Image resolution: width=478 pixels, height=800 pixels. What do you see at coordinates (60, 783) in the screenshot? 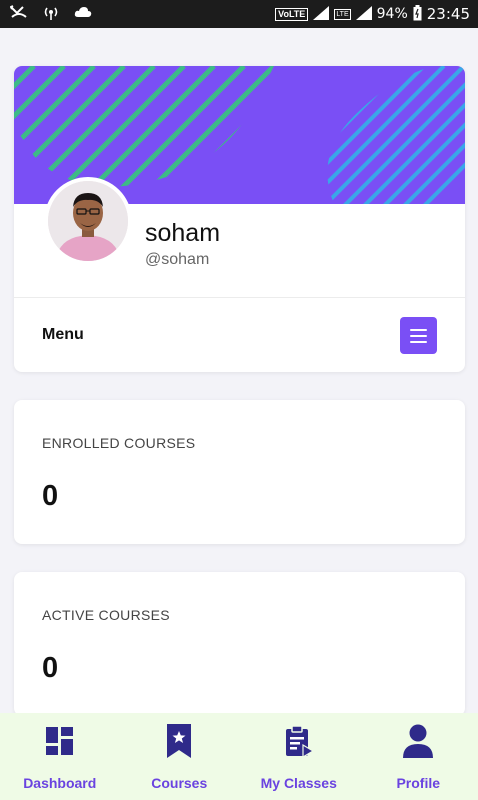
I see `nav-dashboard-label: Dashboard` at bounding box center [60, 783].